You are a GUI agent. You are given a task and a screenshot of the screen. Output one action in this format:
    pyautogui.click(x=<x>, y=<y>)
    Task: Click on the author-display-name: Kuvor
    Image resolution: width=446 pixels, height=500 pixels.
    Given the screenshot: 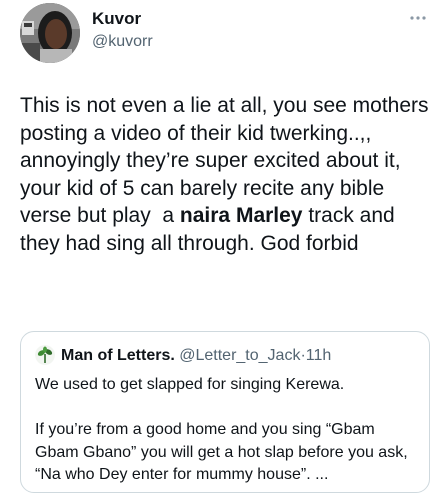 What is the action you would take?
    pyautogui.click(x=122, y=19)
    